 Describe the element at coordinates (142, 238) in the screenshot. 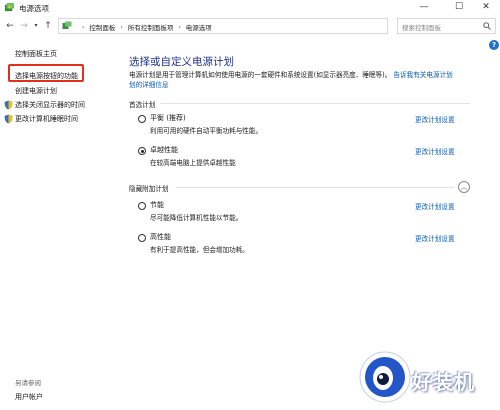

I see `plan-radio-high-performance` at that location.